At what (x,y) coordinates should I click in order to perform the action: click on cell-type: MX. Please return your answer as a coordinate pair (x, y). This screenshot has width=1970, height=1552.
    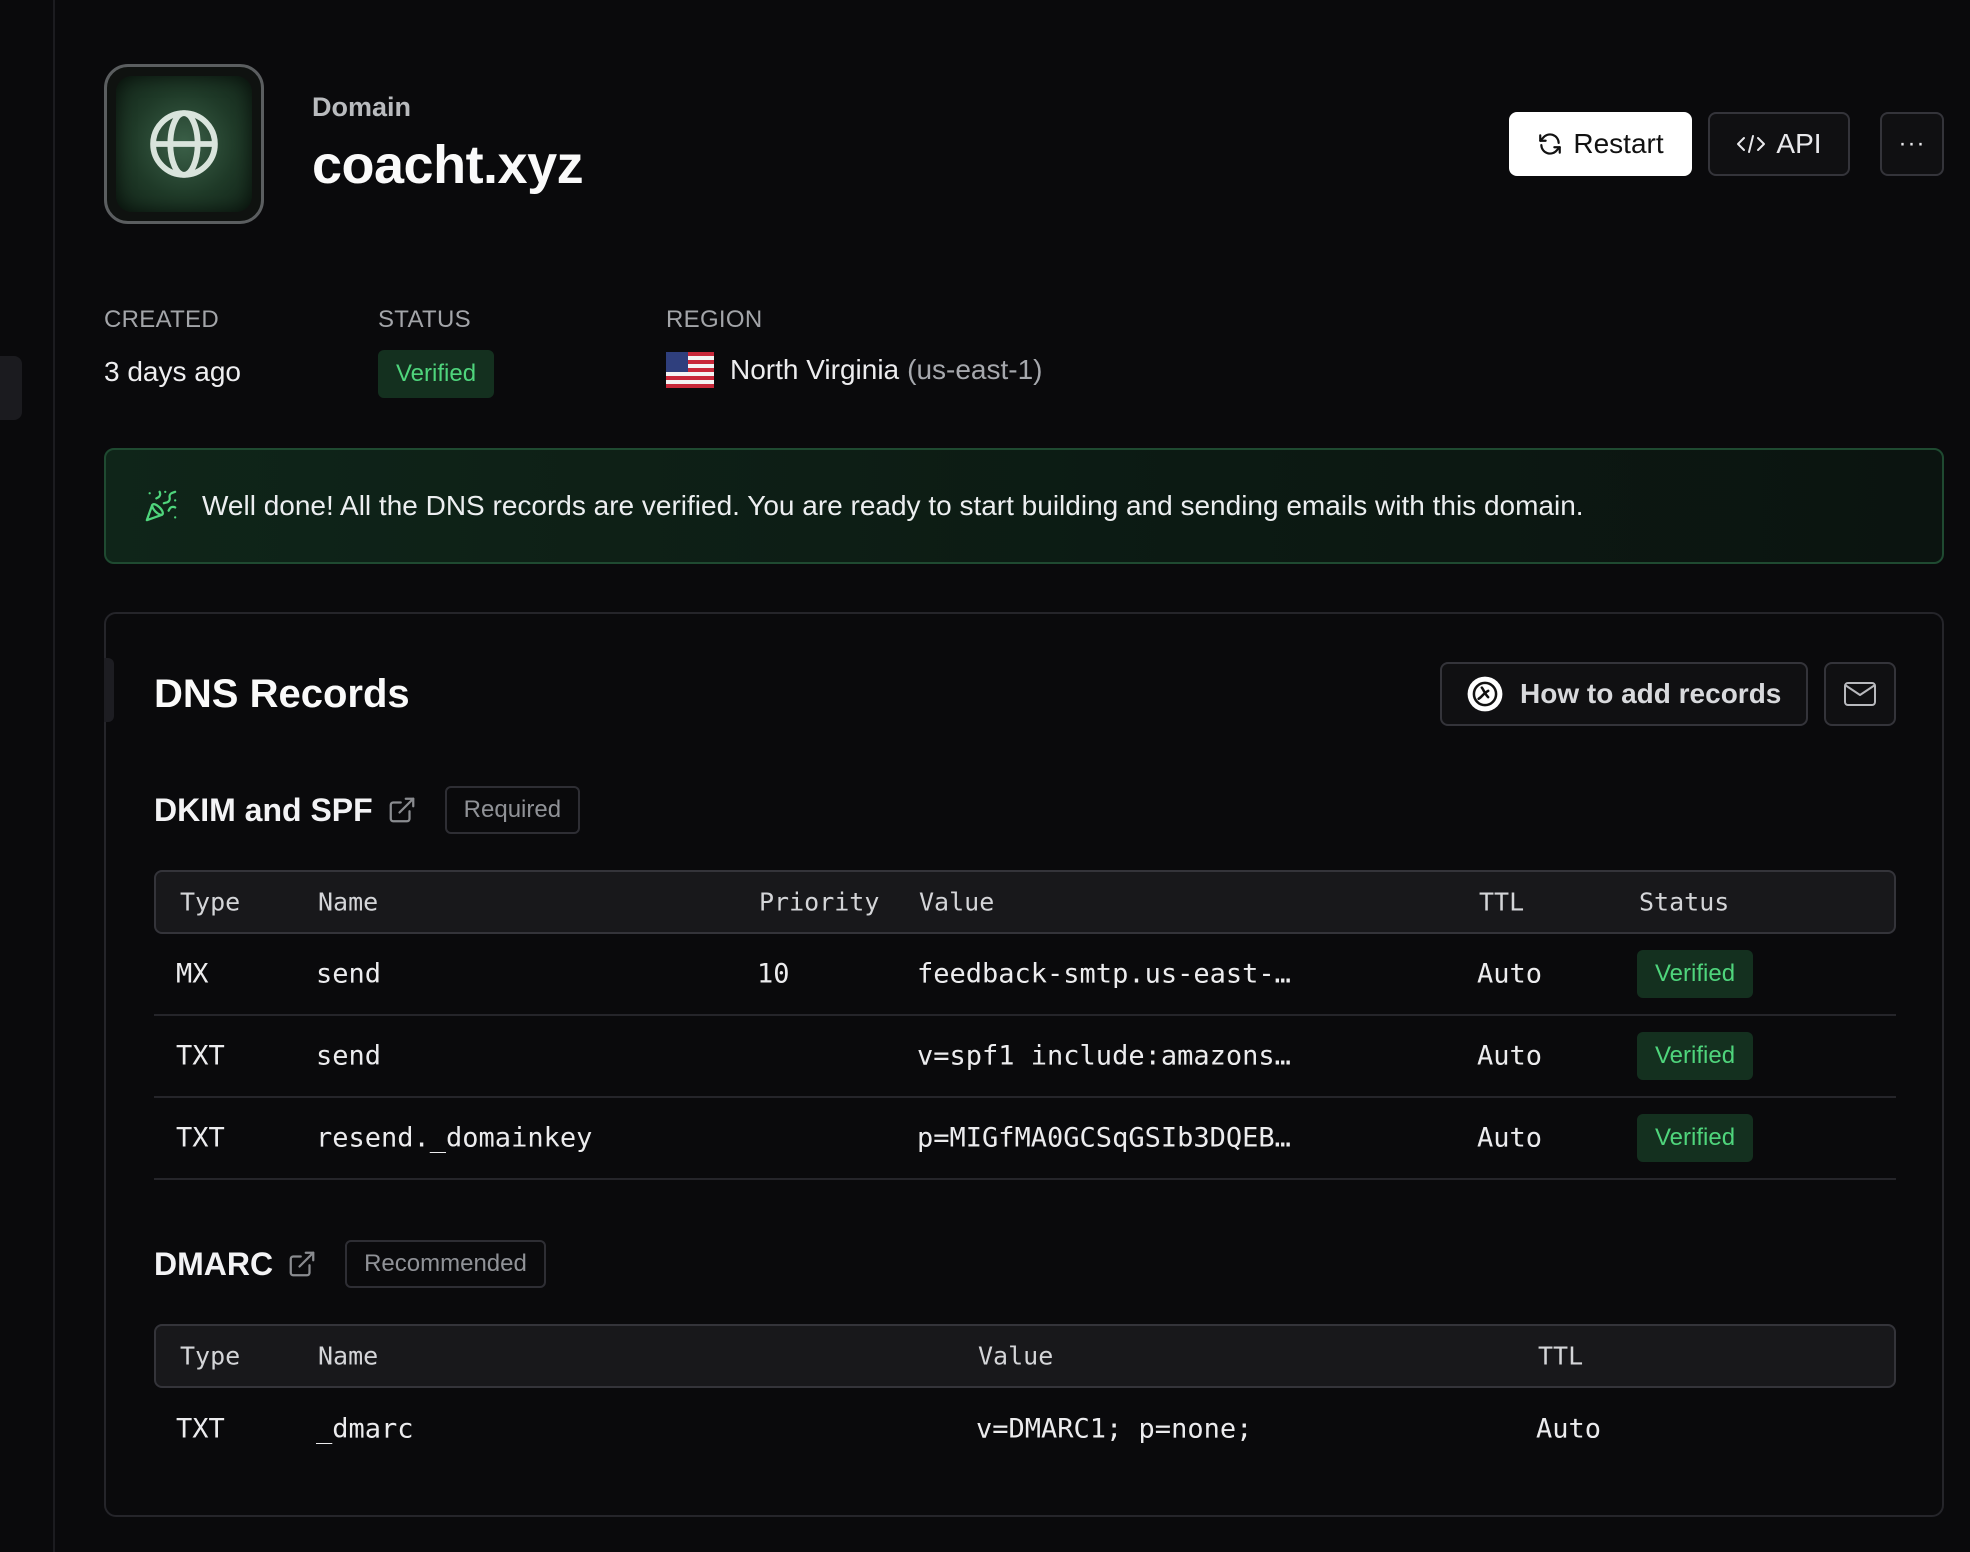
    Looking at the image, I should click on (192, 974).